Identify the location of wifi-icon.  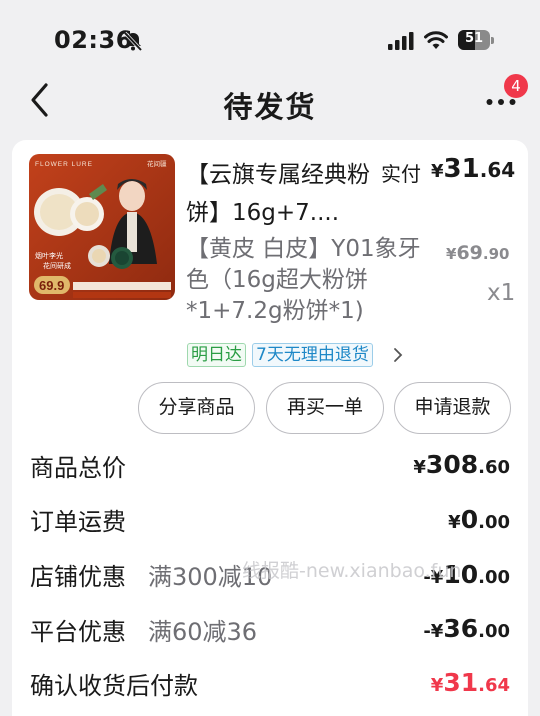
(436, 40).